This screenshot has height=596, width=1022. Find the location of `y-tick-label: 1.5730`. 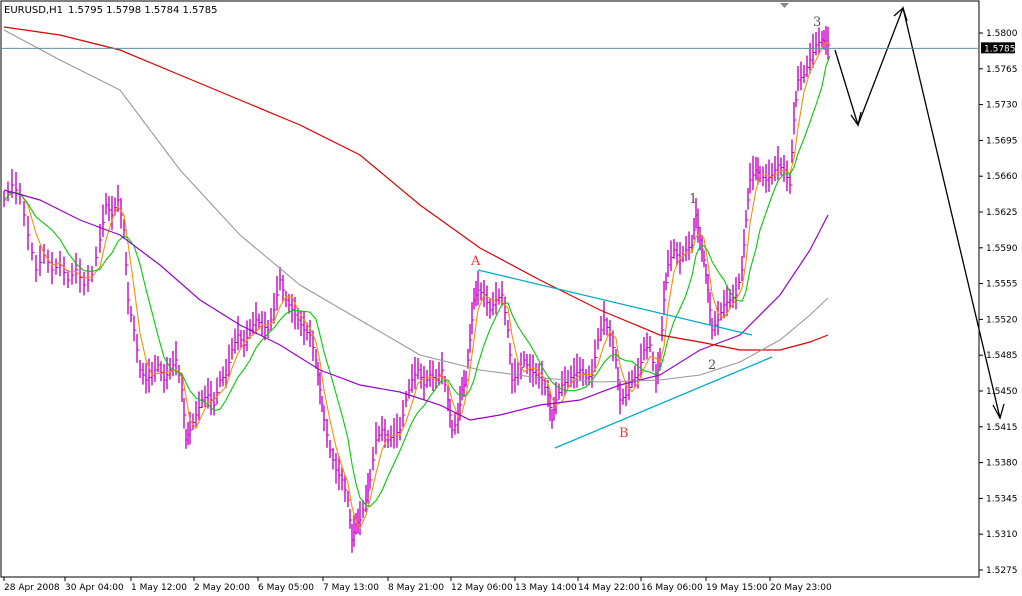

y-tick-label: 1.5730 is located at coordinates (1002, 106).